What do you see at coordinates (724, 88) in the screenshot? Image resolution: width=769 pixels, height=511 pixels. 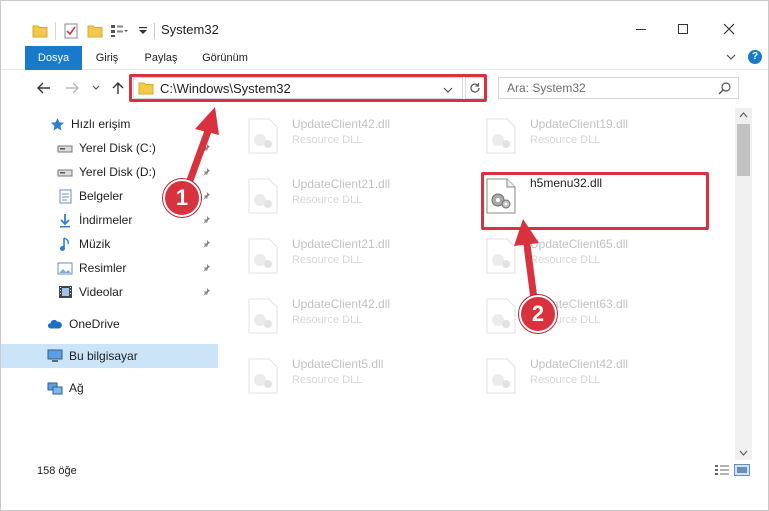 I see `search-icon` at bounding box center [724, 88].